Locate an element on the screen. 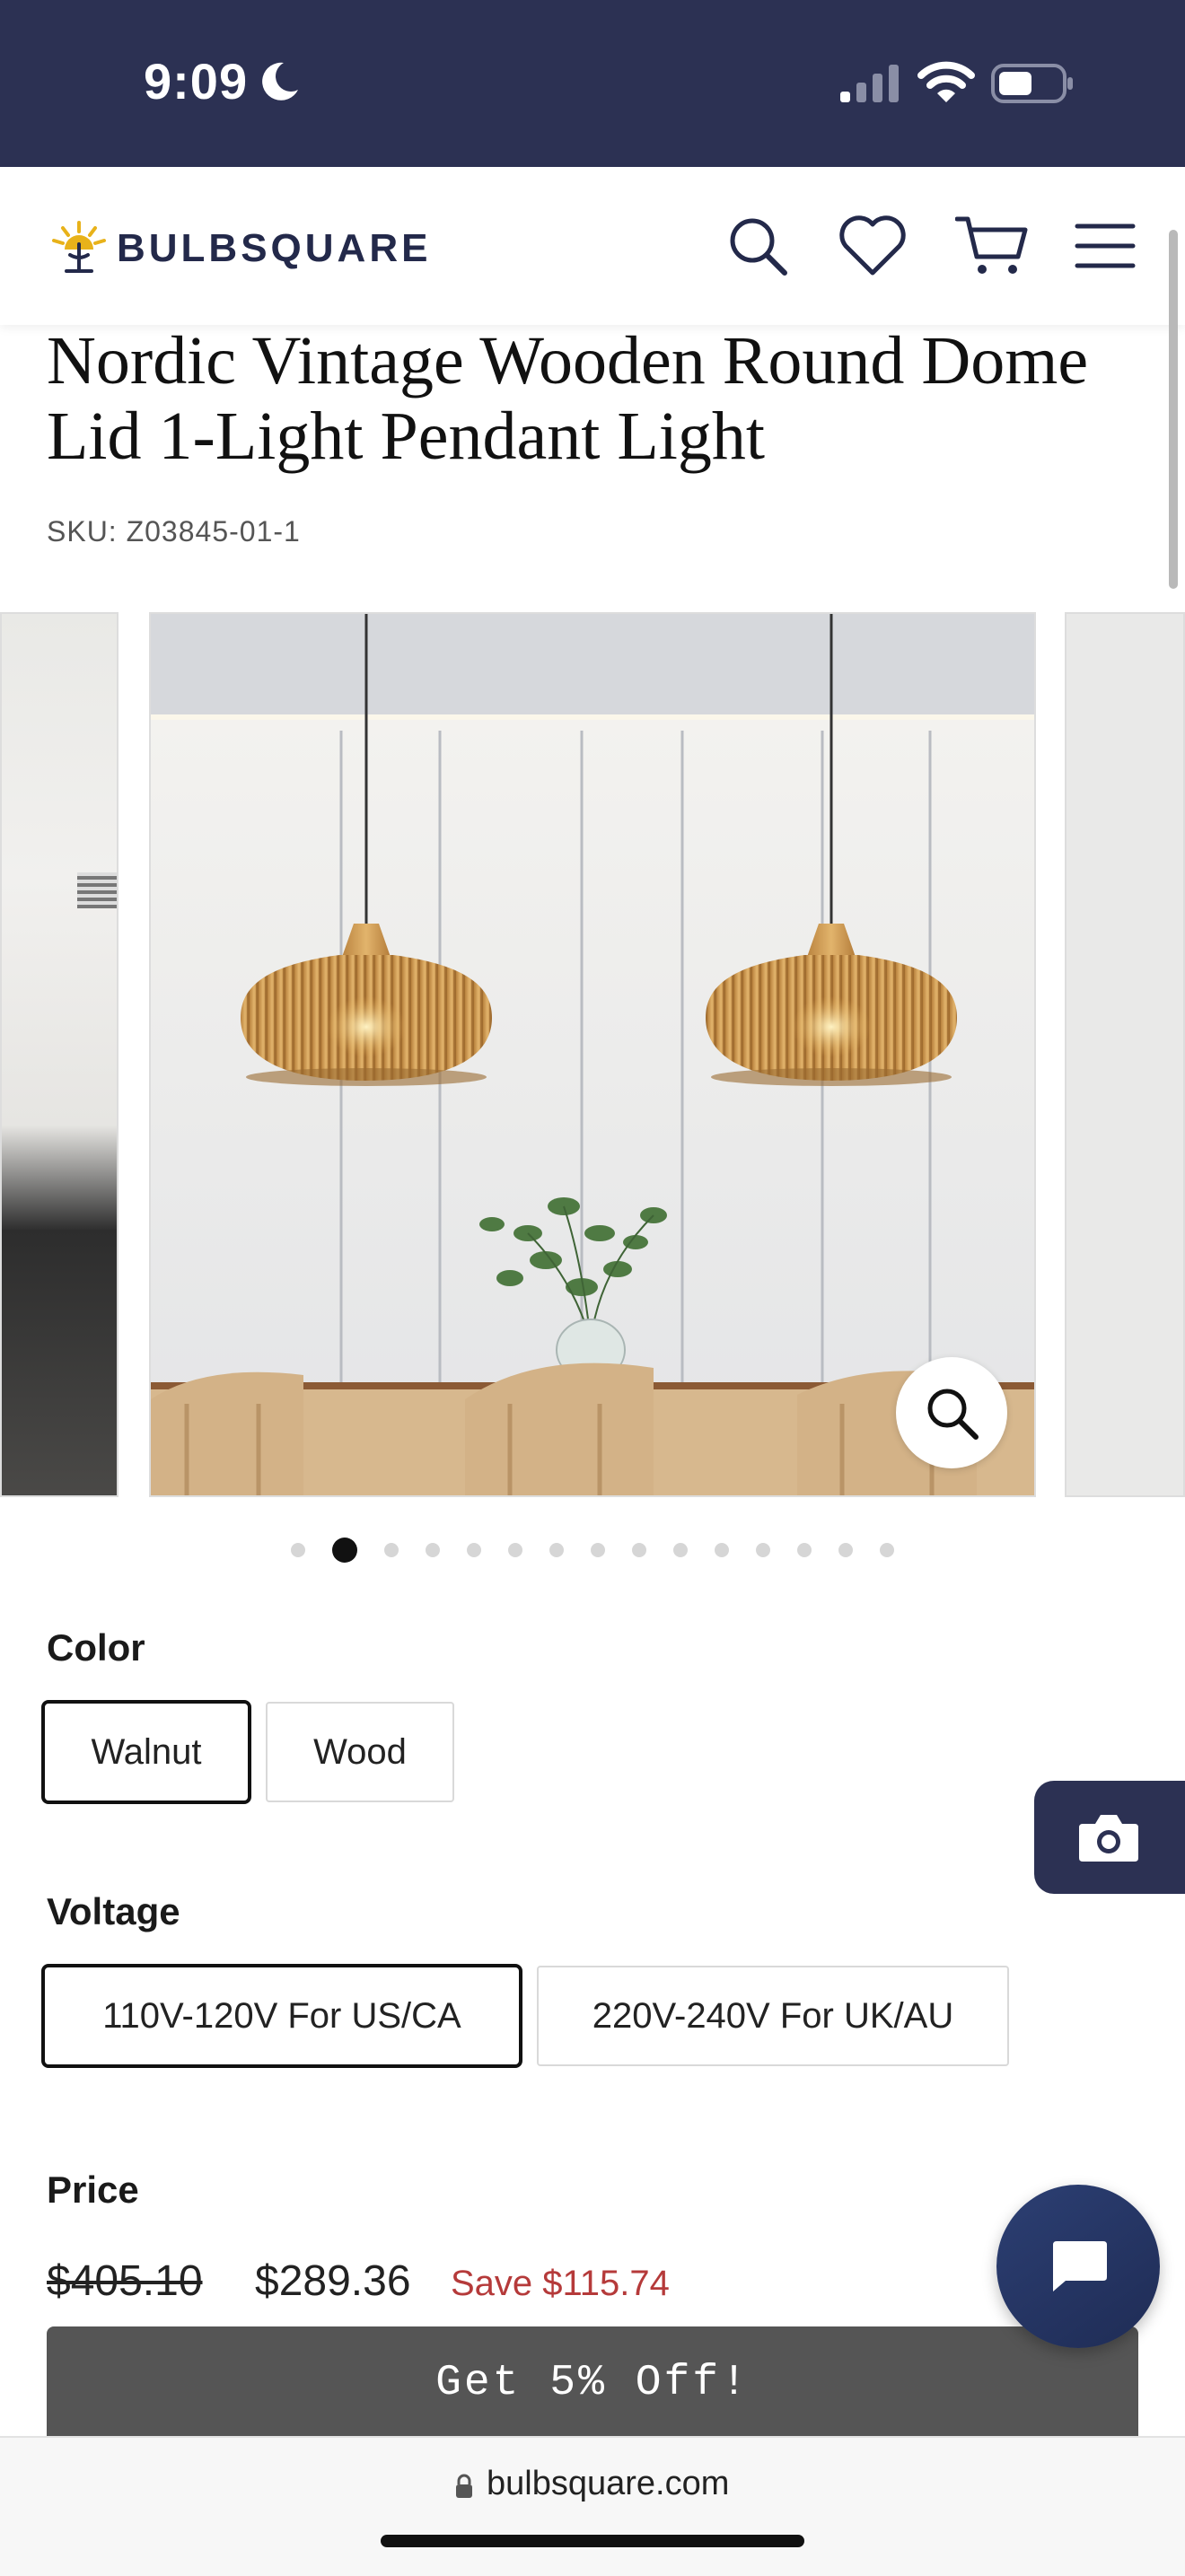  original-price: $405.10 is located at coordinates (125, 2281).